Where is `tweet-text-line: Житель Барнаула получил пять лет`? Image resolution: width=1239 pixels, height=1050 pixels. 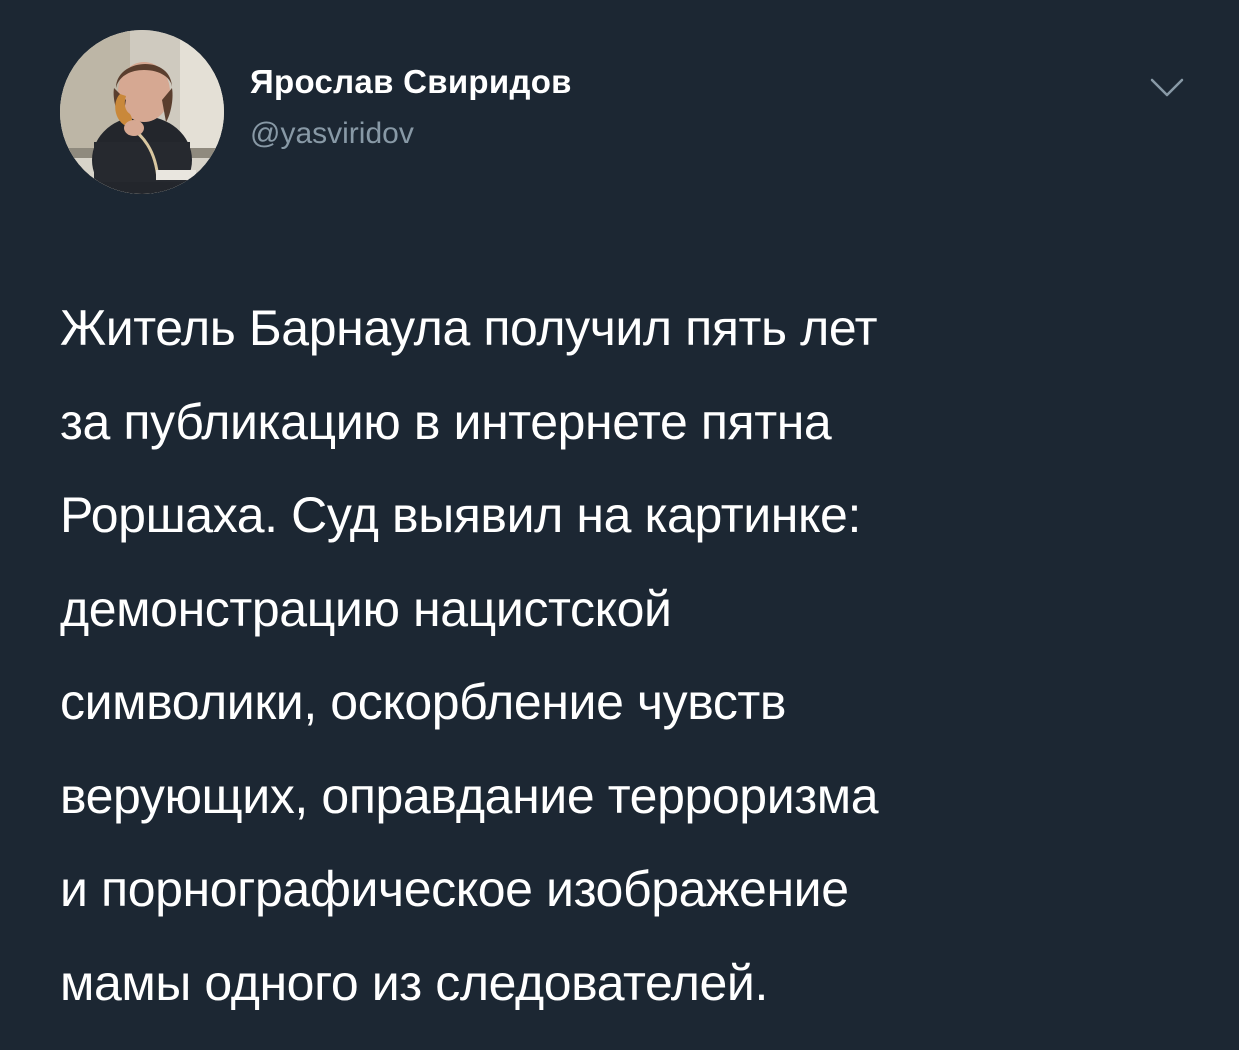
tweet-text-line: Житель Барнаула получил пять лет is located at coordinates (469, 328).